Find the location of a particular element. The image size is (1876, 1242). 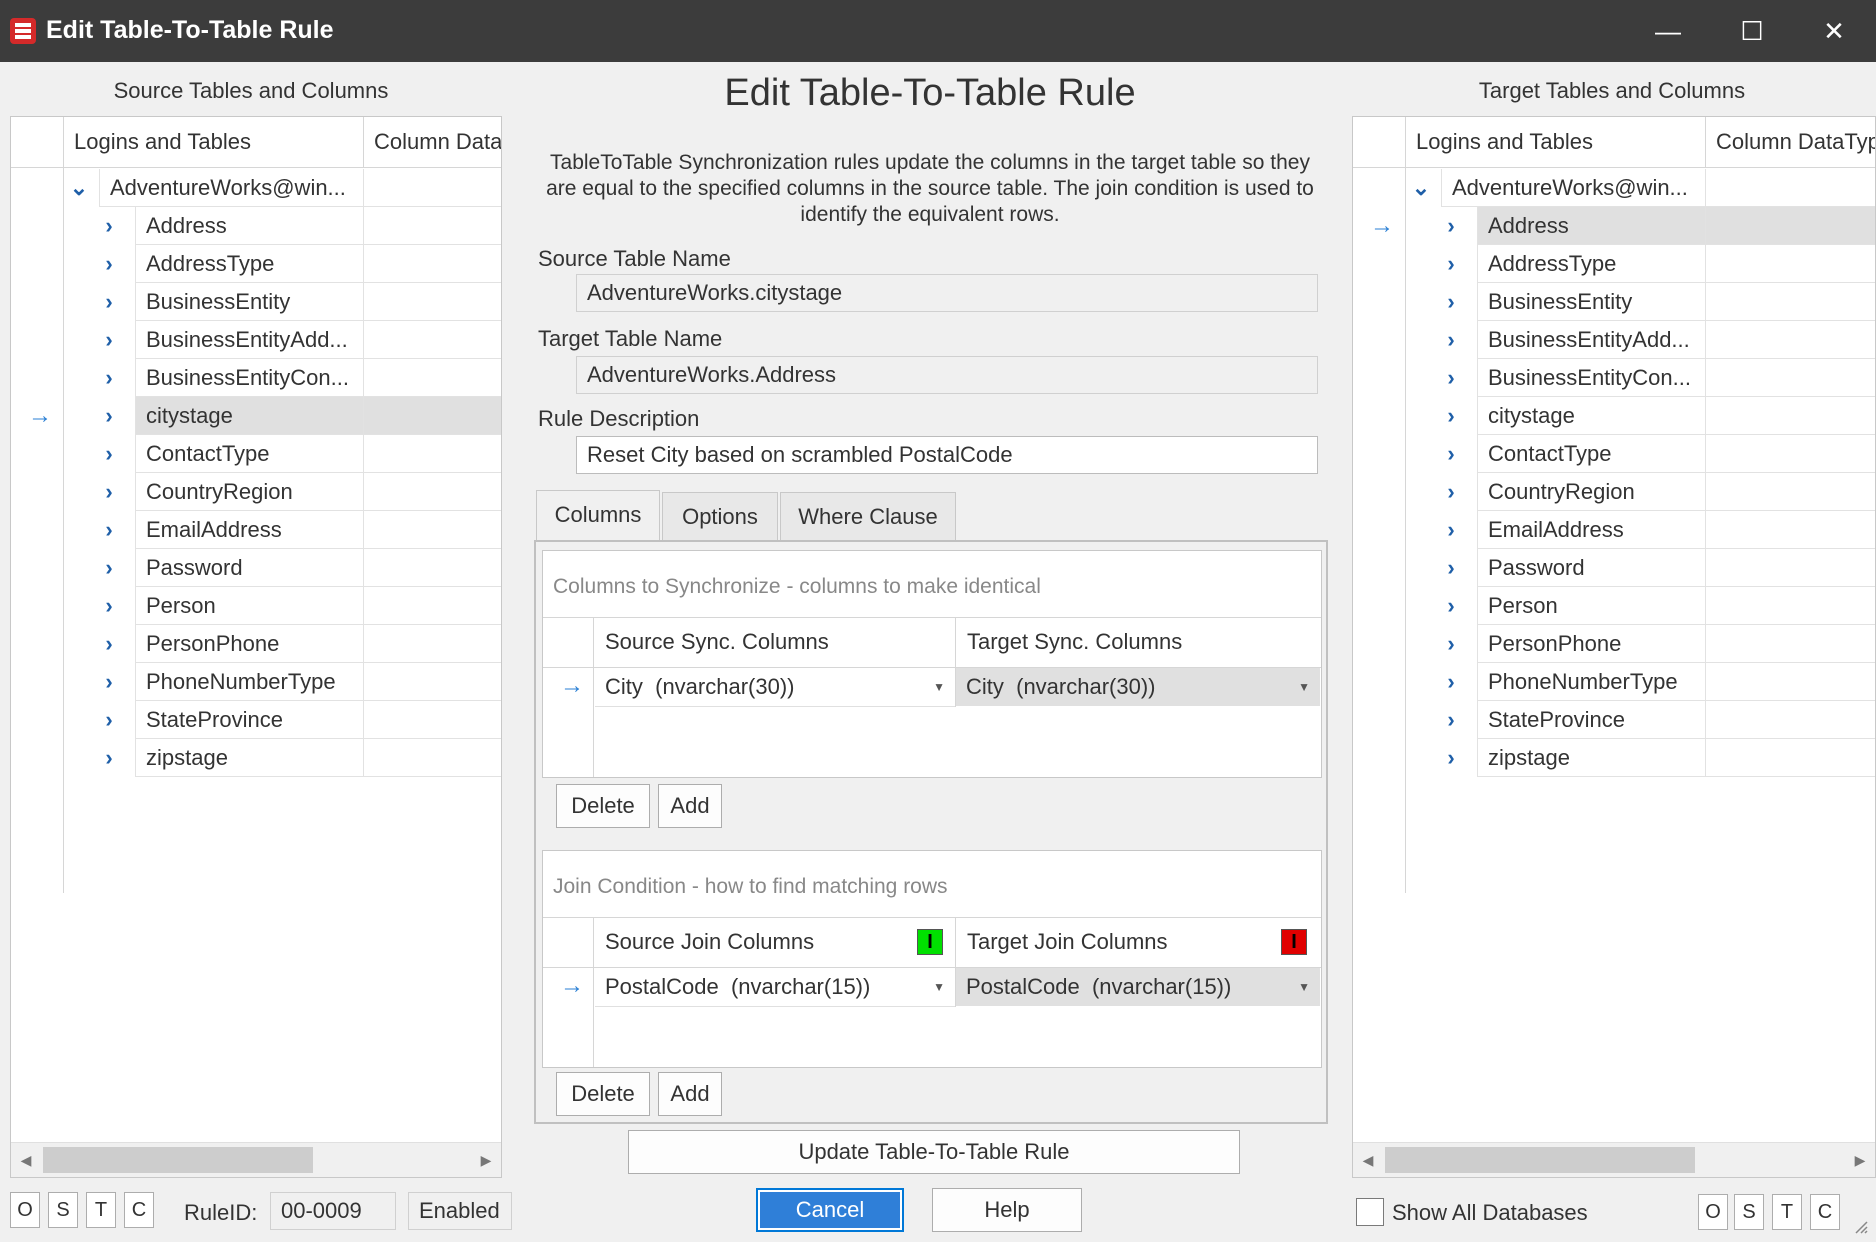

join-target-combo: PostalCode (nvarchar(15)) ▼ is located at coordinates (1138, 987).